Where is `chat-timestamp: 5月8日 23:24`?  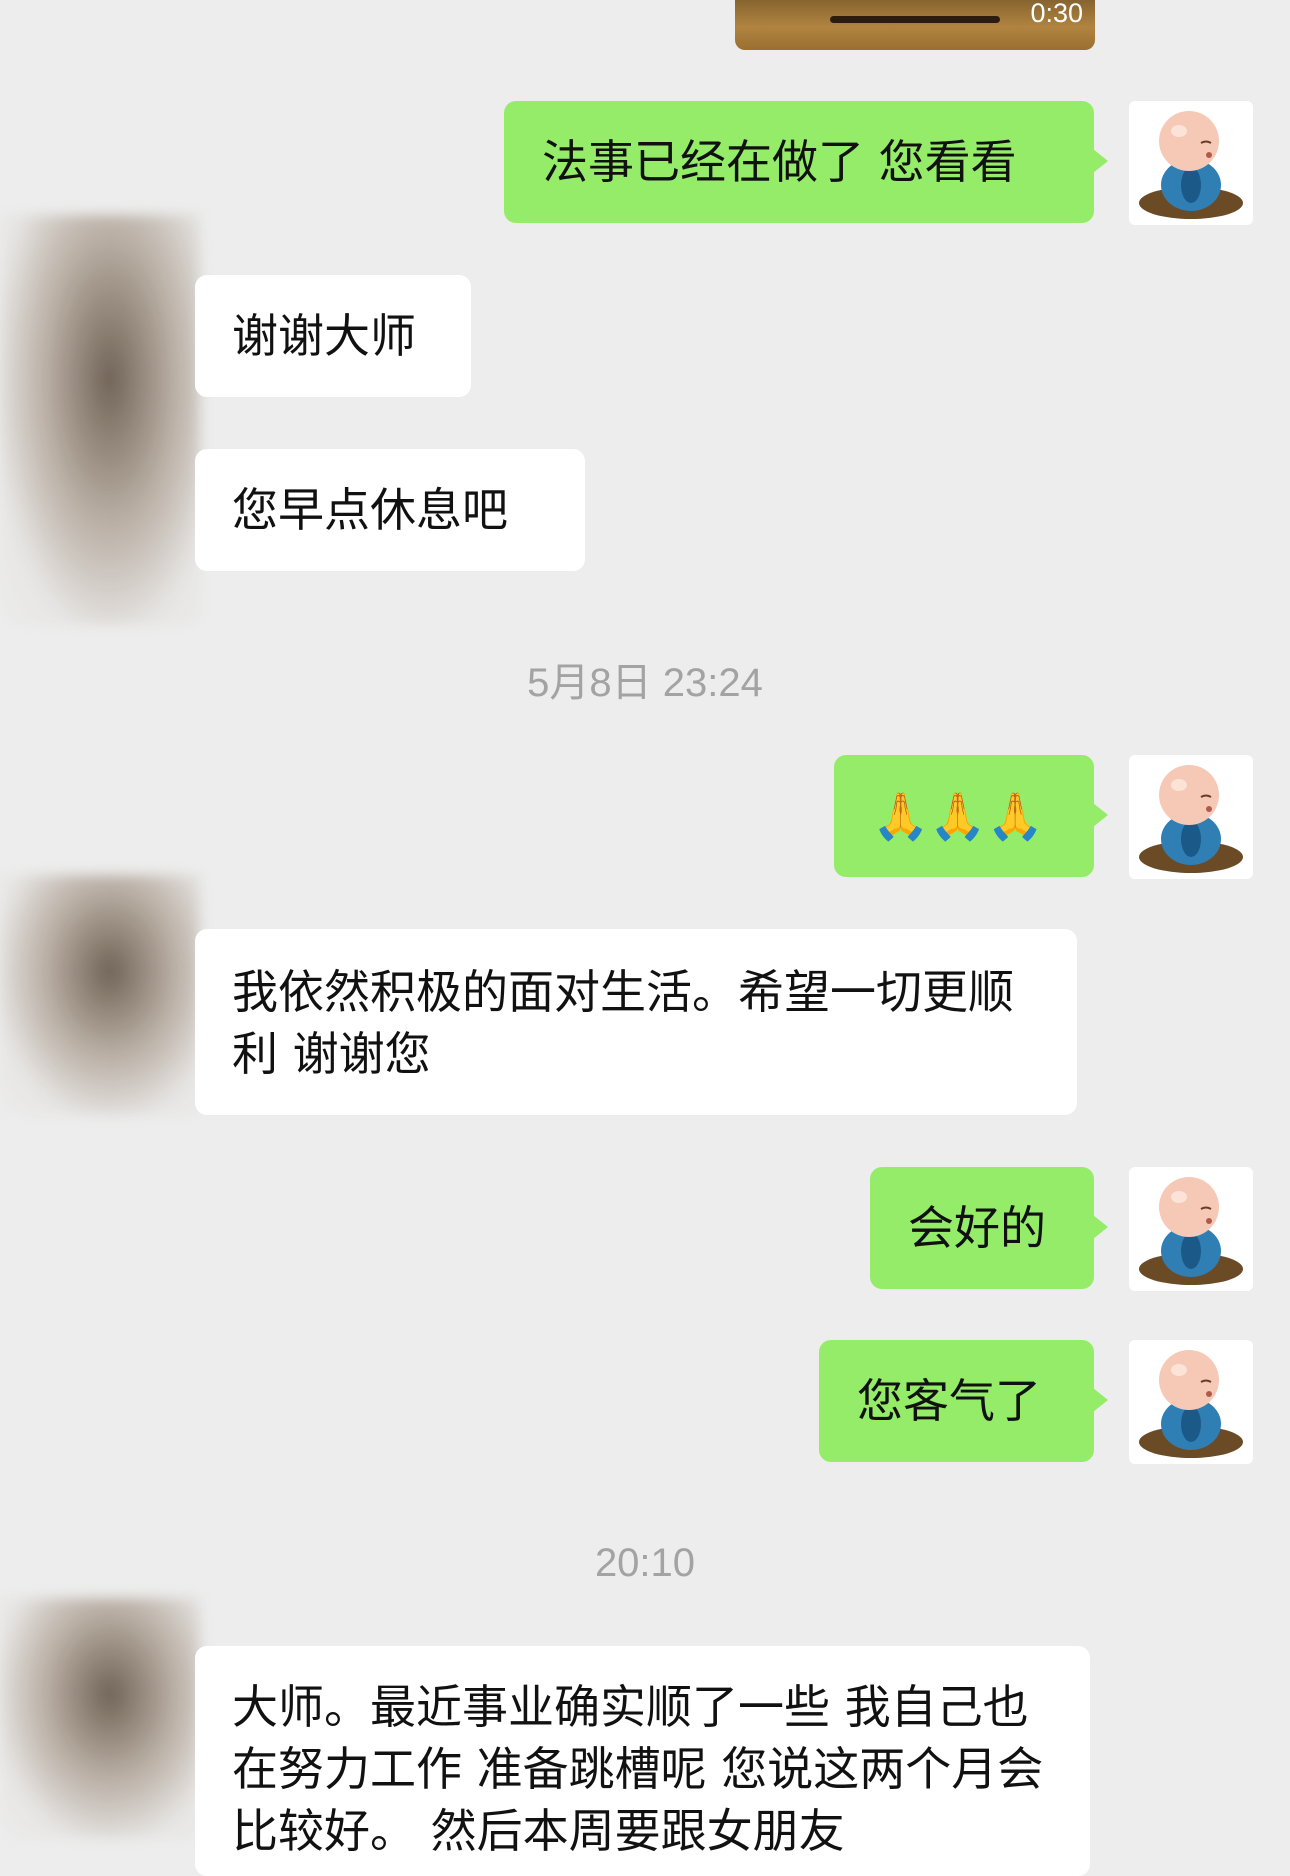 chat-timestamp: 5月8日 23:24 is located at coordinates (645, 683).